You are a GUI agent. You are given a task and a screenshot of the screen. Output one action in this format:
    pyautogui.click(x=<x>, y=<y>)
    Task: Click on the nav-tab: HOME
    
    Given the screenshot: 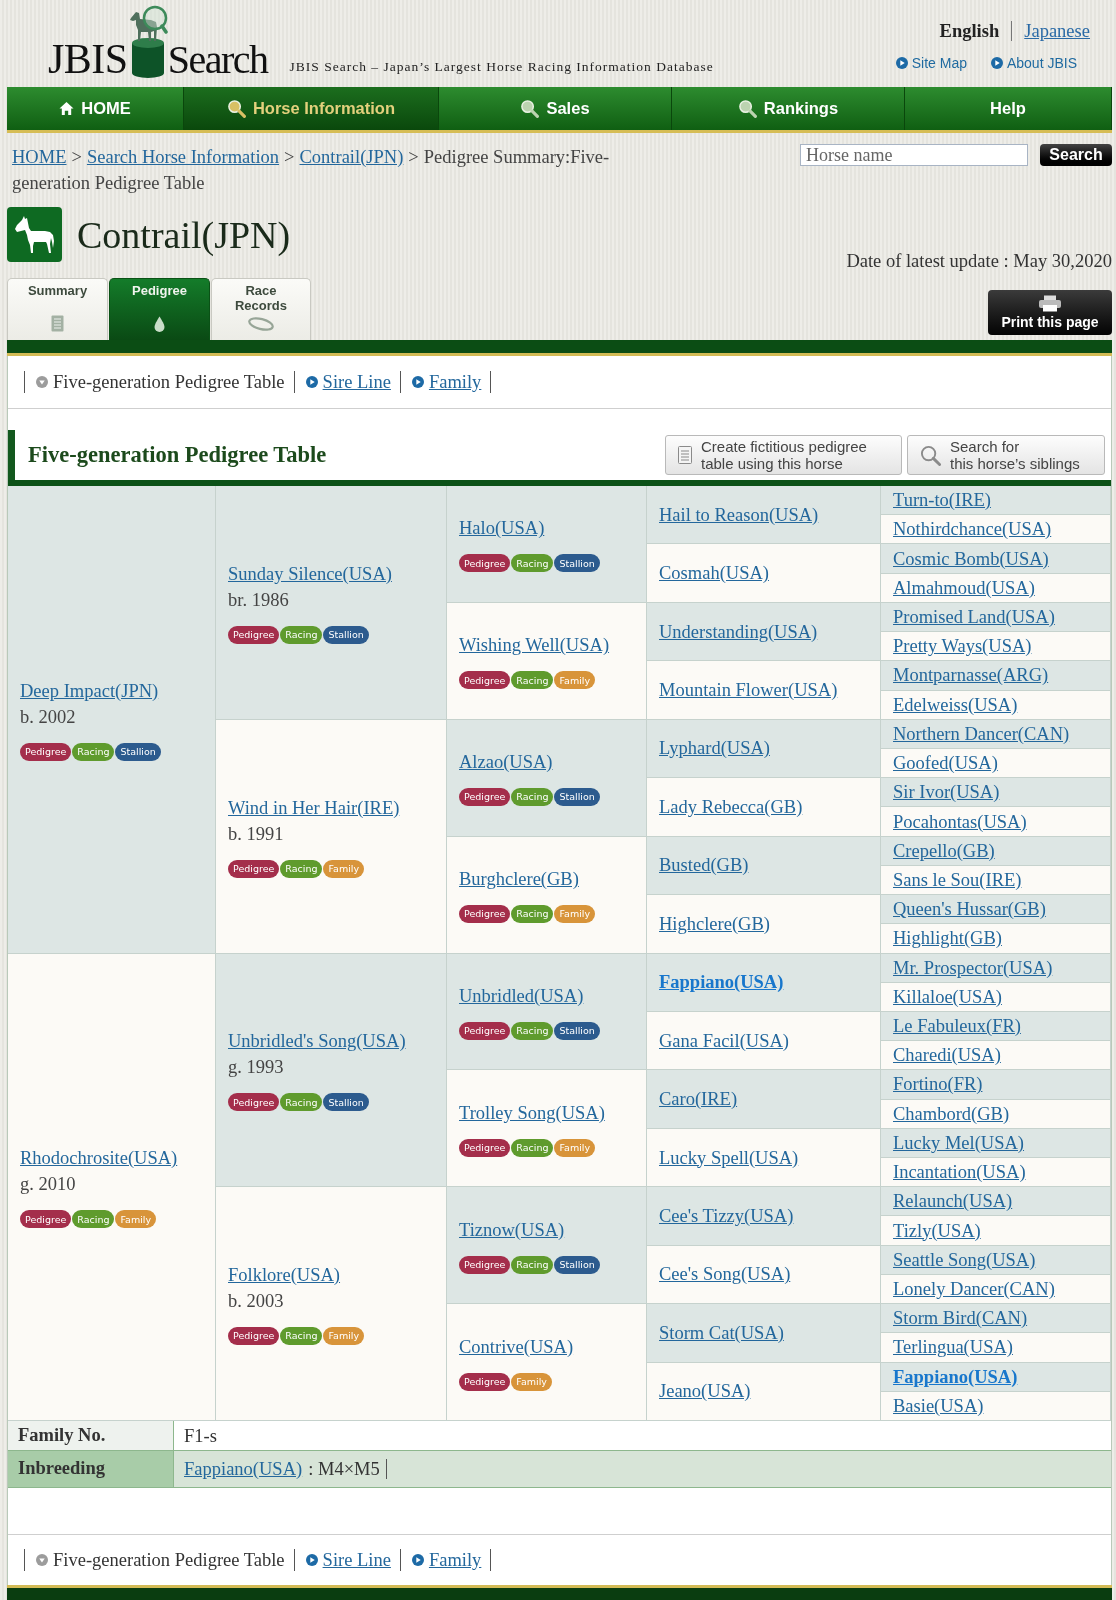 What is the action you would take?
    pyautogui.click(x=95, y=108)
    